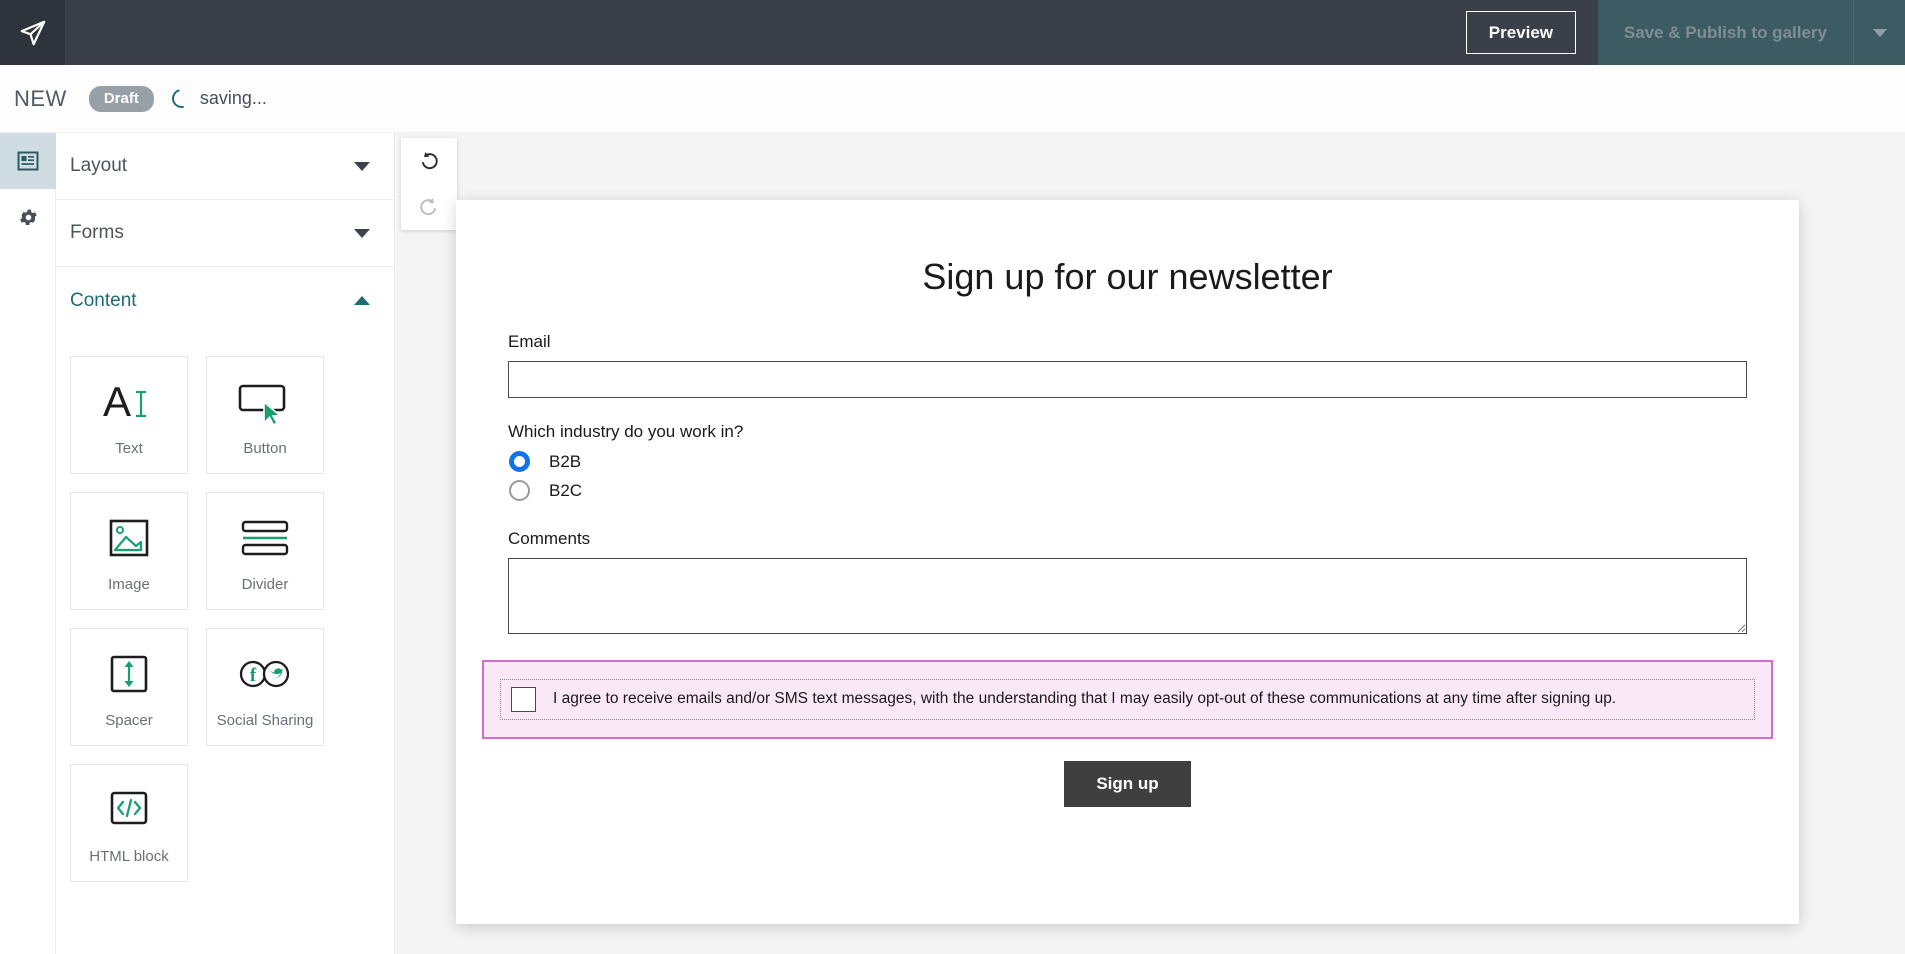 Image resolution: width=1905 pixels, height=954 pixels. I want to click on undo-button, so click(429, 161).